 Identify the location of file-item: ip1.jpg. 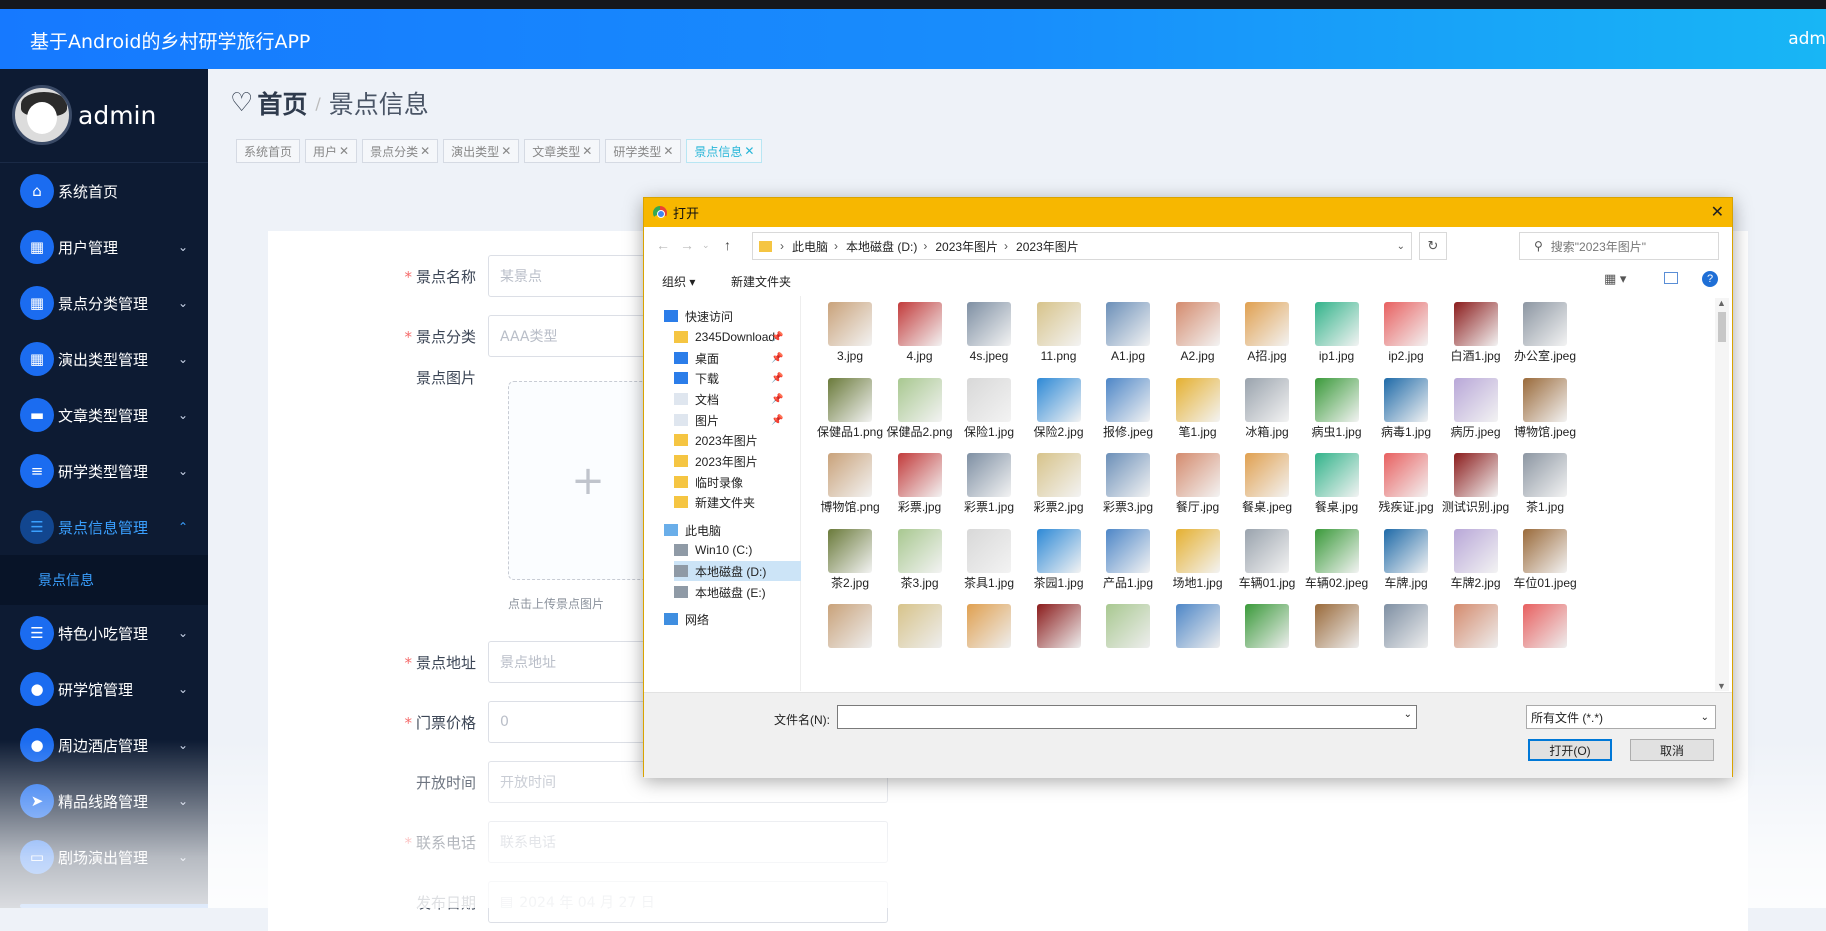
(1337, 333).